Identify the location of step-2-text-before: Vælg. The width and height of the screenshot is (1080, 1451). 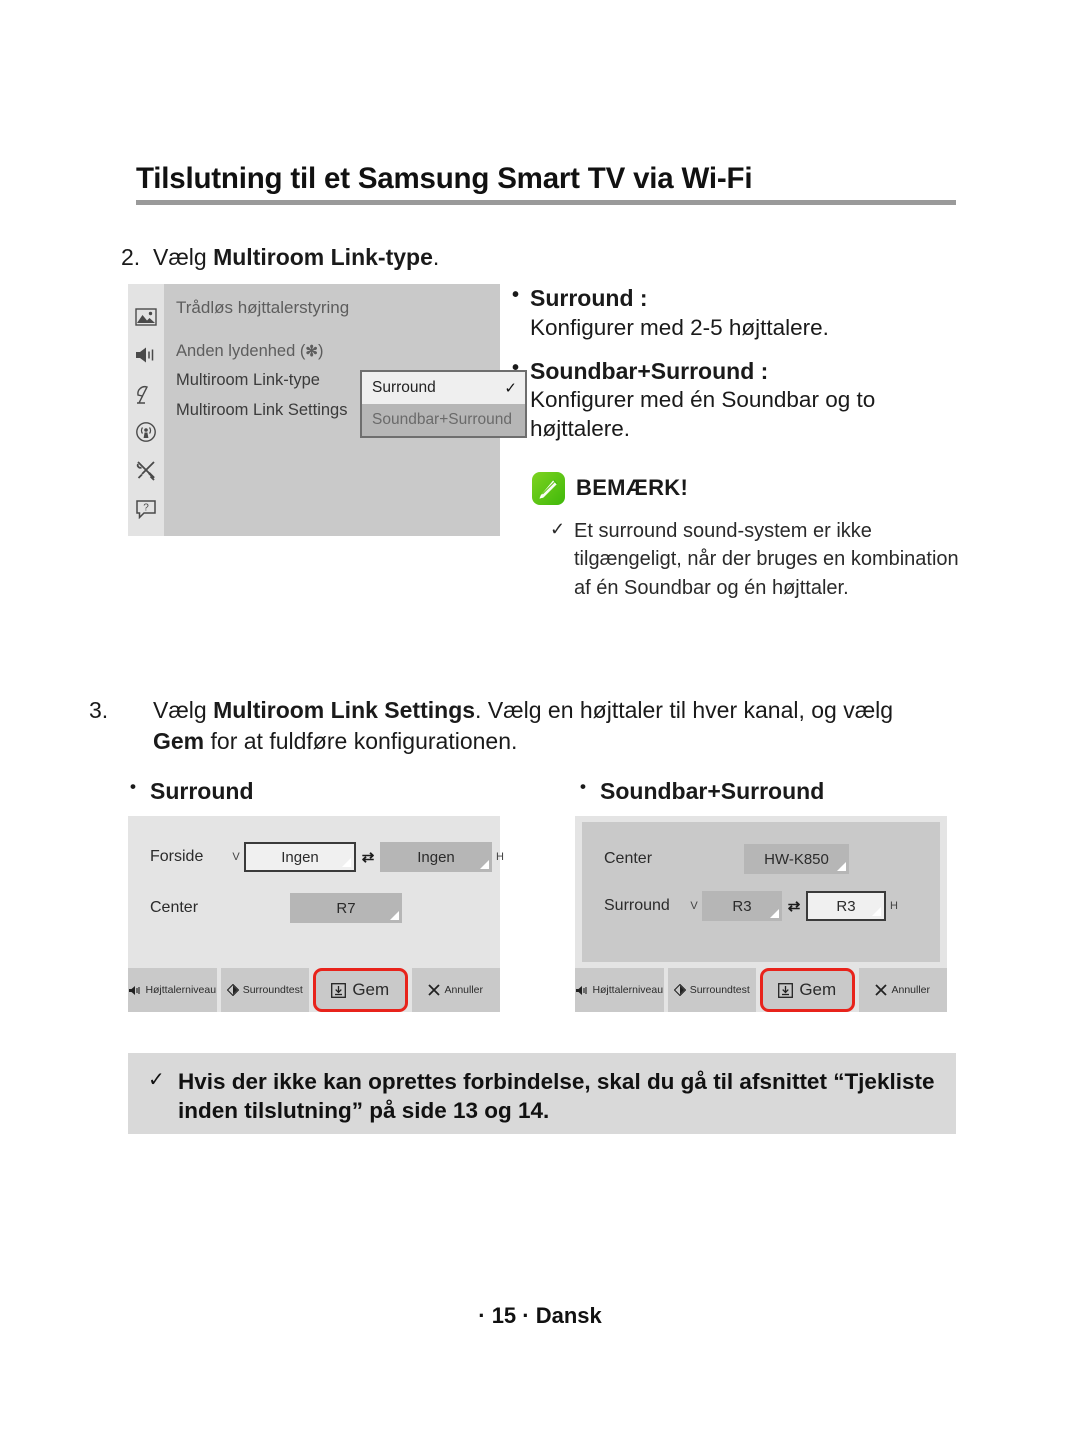
(183, 257).